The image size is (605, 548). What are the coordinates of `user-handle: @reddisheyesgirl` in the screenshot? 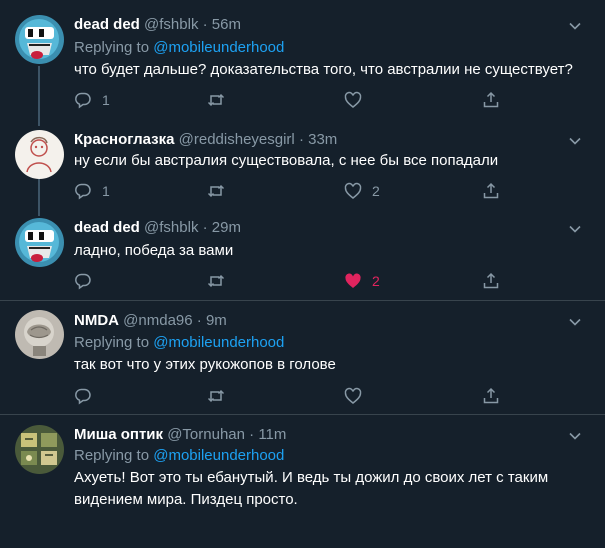 It's located at (237, 139).